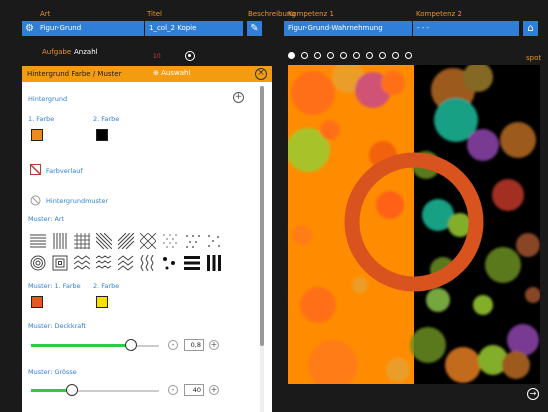 Image resolution: width=548 pixels, height=412 pixels. What do you see at coordinates (254, 28) in the screenshot?
I see `edit-description-icon: ✎` at bounding box center [254, 28].